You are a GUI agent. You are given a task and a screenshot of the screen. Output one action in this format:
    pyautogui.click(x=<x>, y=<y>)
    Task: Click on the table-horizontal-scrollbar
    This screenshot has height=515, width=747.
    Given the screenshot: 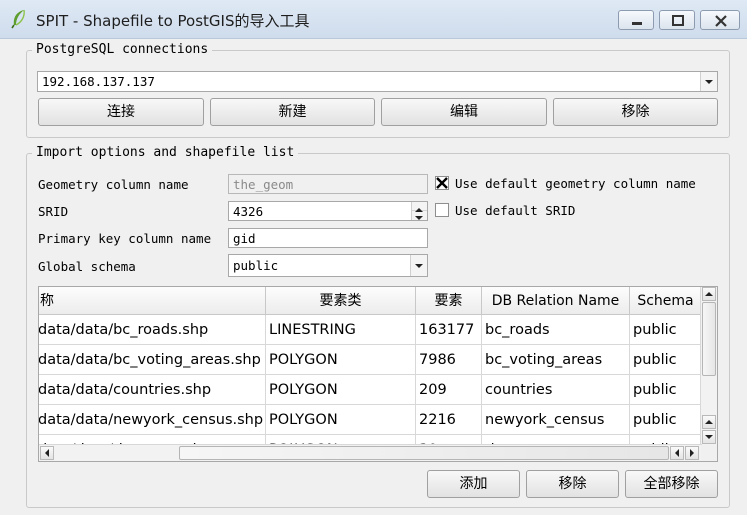 What is the action you would take?
    pyautogui.click(x=370, y=452)
    